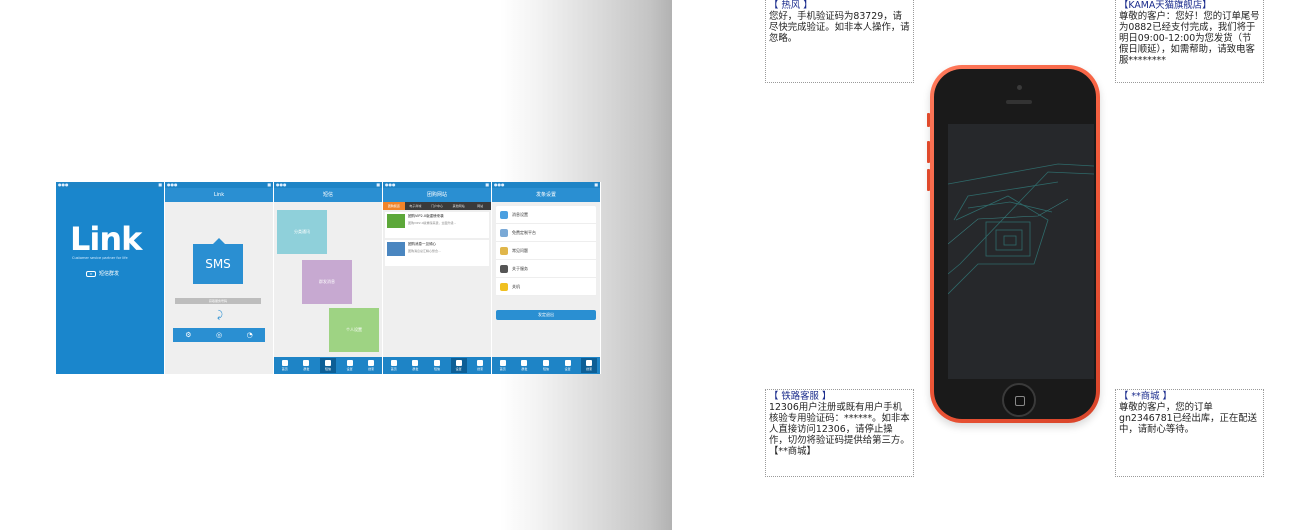  What do you see at coordinates (394, 206) in the screenshot?
I see `subtab: 团购频道` at bounding box center [394, 206].